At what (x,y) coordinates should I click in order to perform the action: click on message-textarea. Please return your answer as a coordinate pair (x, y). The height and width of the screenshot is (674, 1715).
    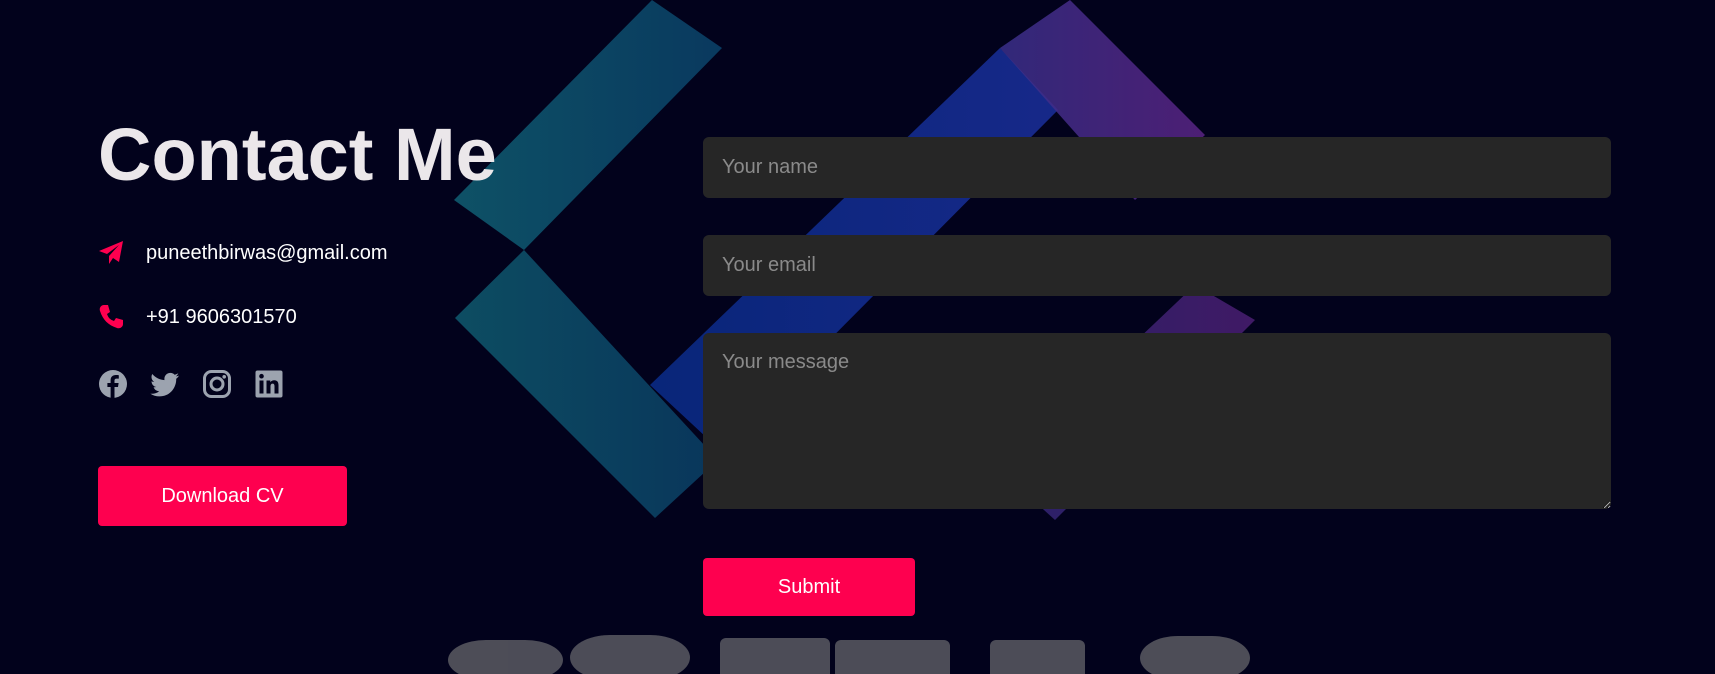
    Looking at the image, I should click on (1157, 421).